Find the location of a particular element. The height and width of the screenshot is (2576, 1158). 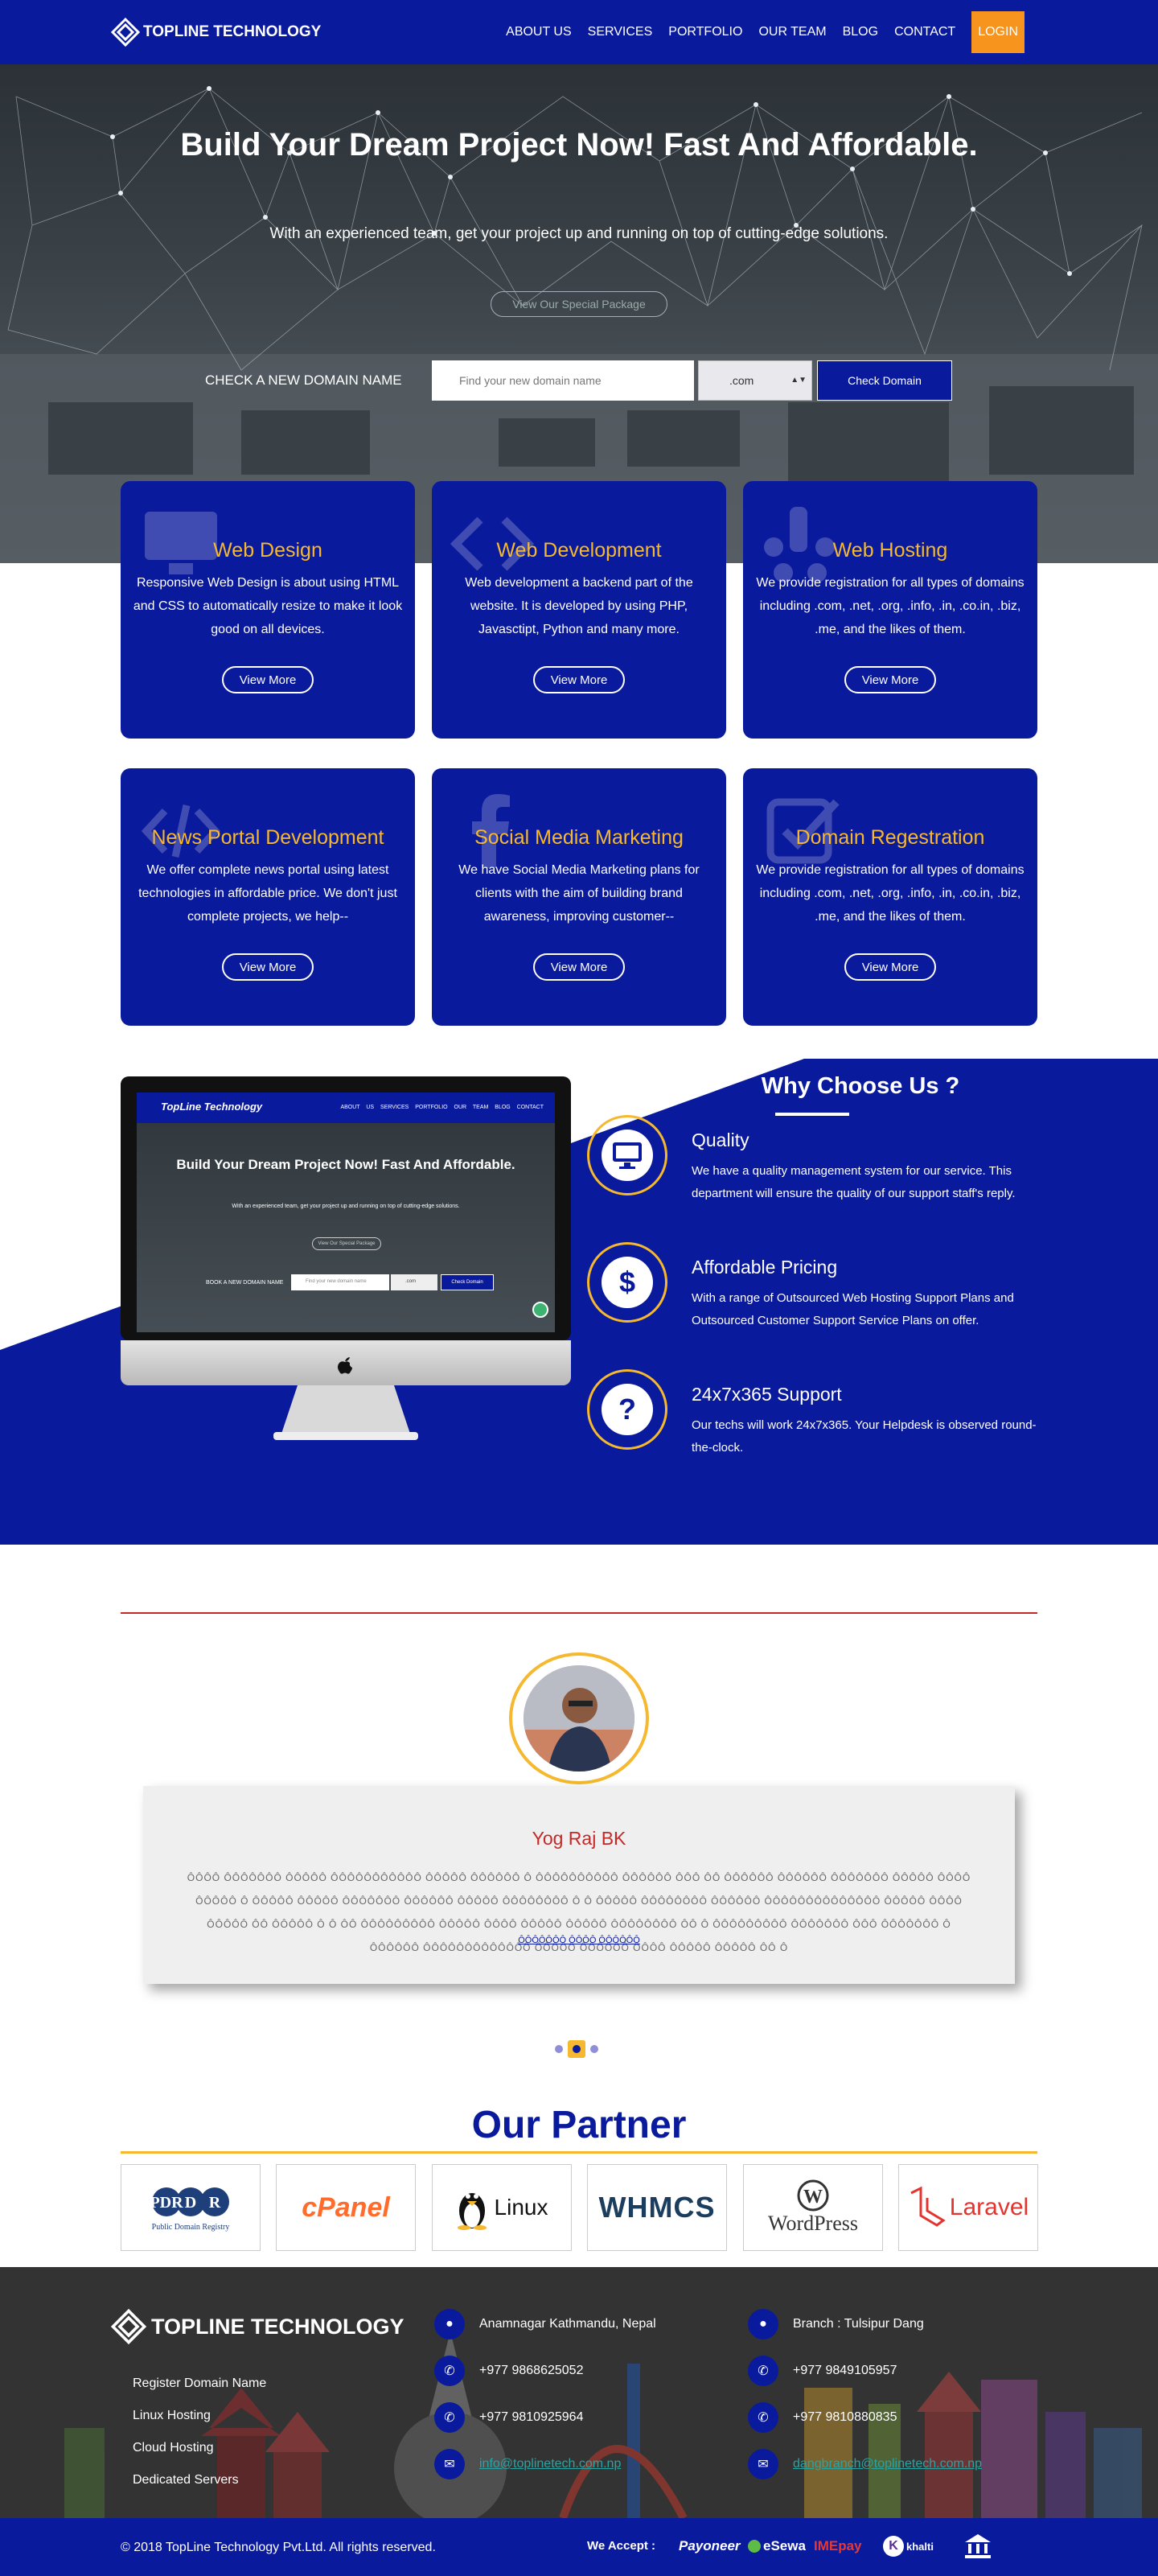

payoneer-logo: Payoneer is located at coordinates (710, 2545).